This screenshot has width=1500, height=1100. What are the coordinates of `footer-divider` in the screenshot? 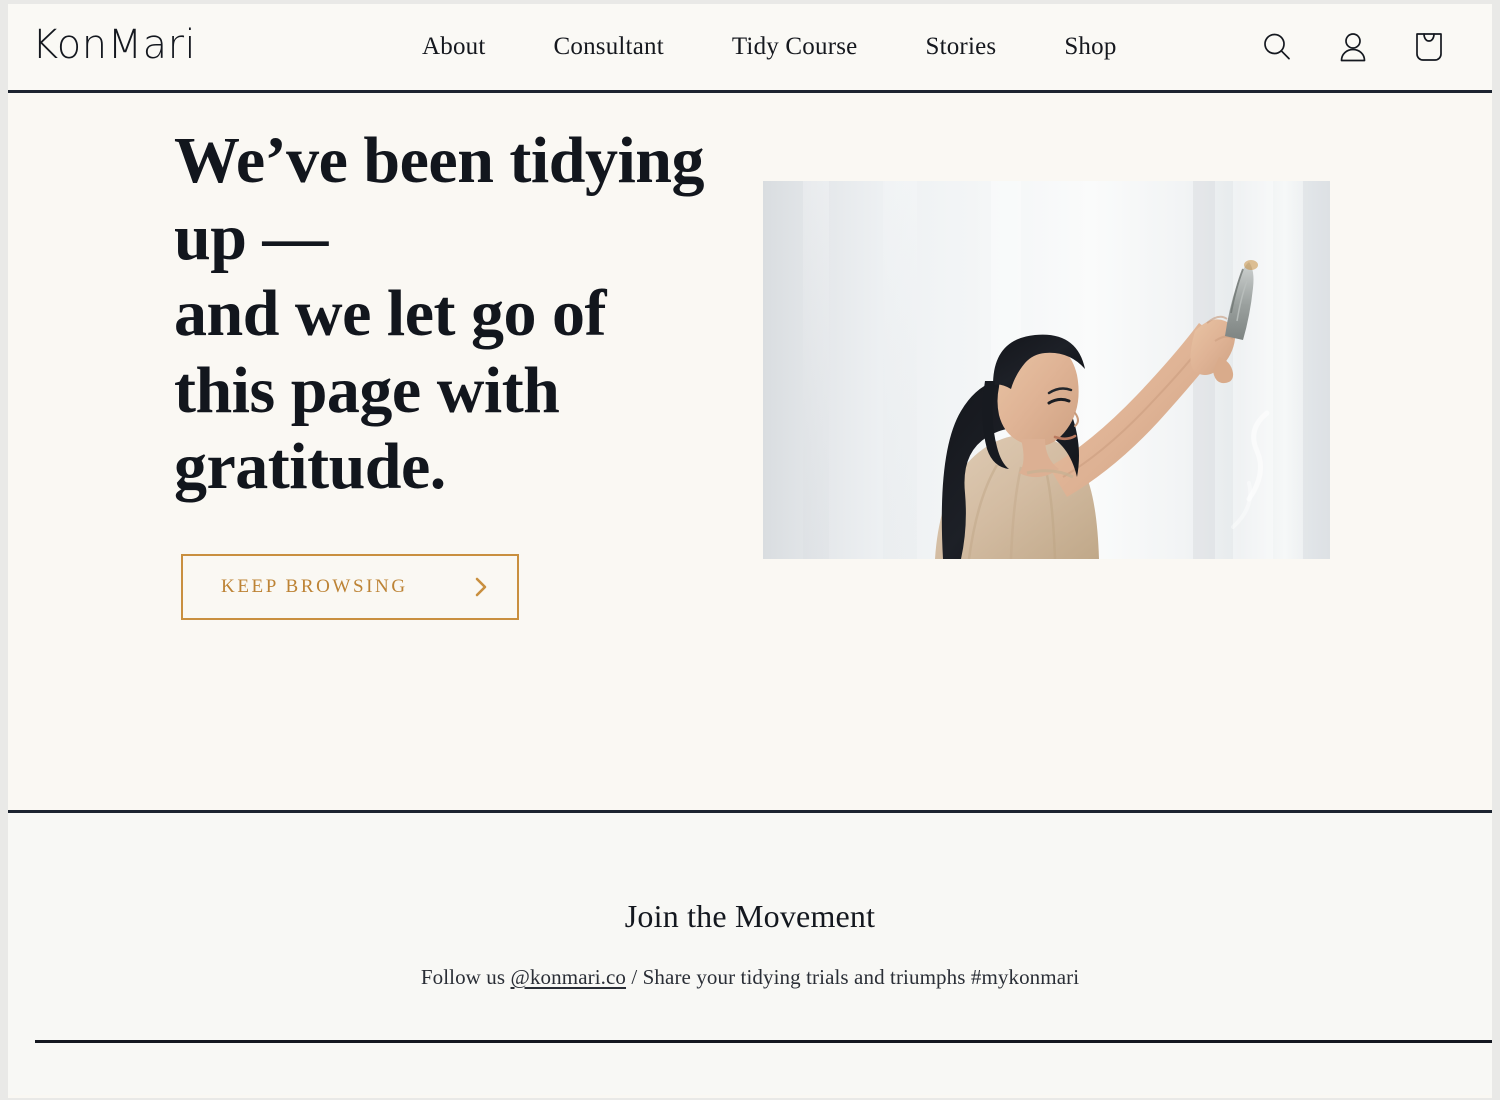 It's located at (763, 1041).